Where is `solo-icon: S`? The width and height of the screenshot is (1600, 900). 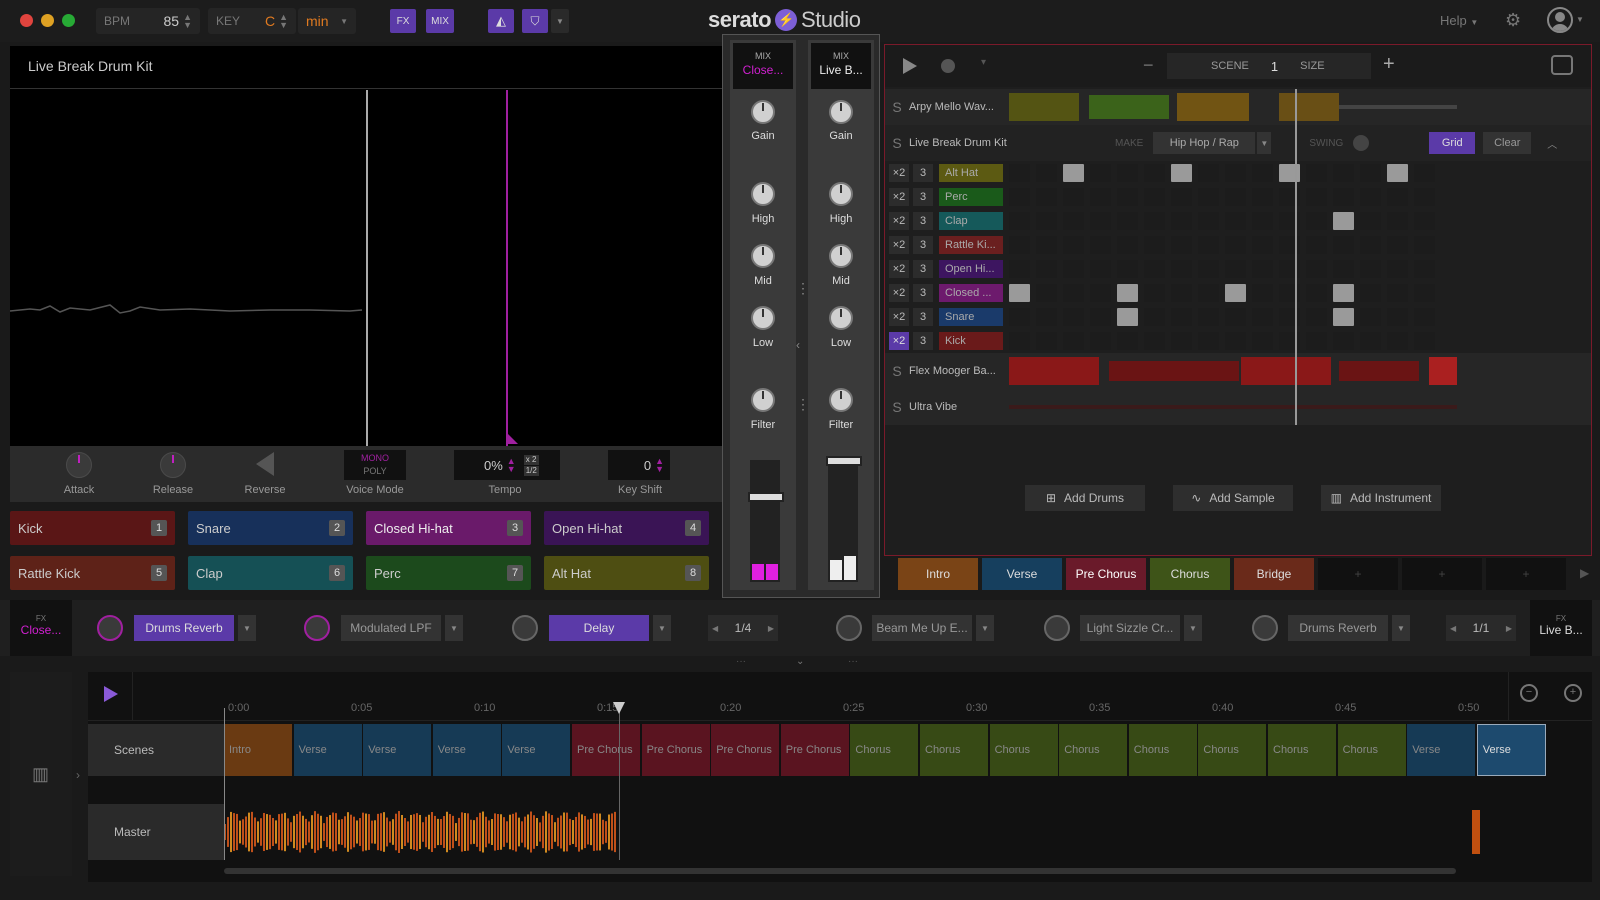
solo-icon: S is located at coordinates (897, 107).